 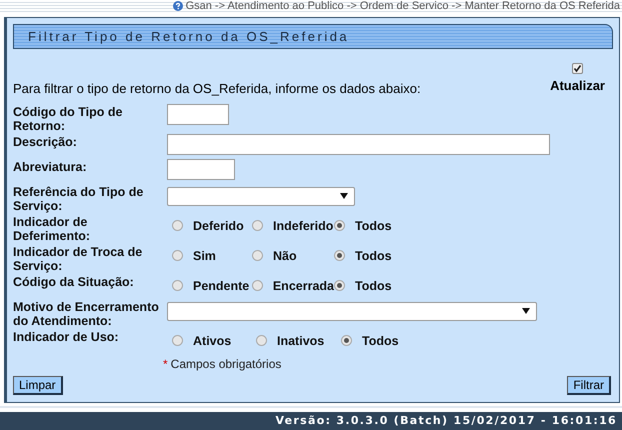 What do you see at coordinates (52, 228) in the screenshot?
I see `field-label: Indicador de Deferimento:` at bounding box center [52, 228].